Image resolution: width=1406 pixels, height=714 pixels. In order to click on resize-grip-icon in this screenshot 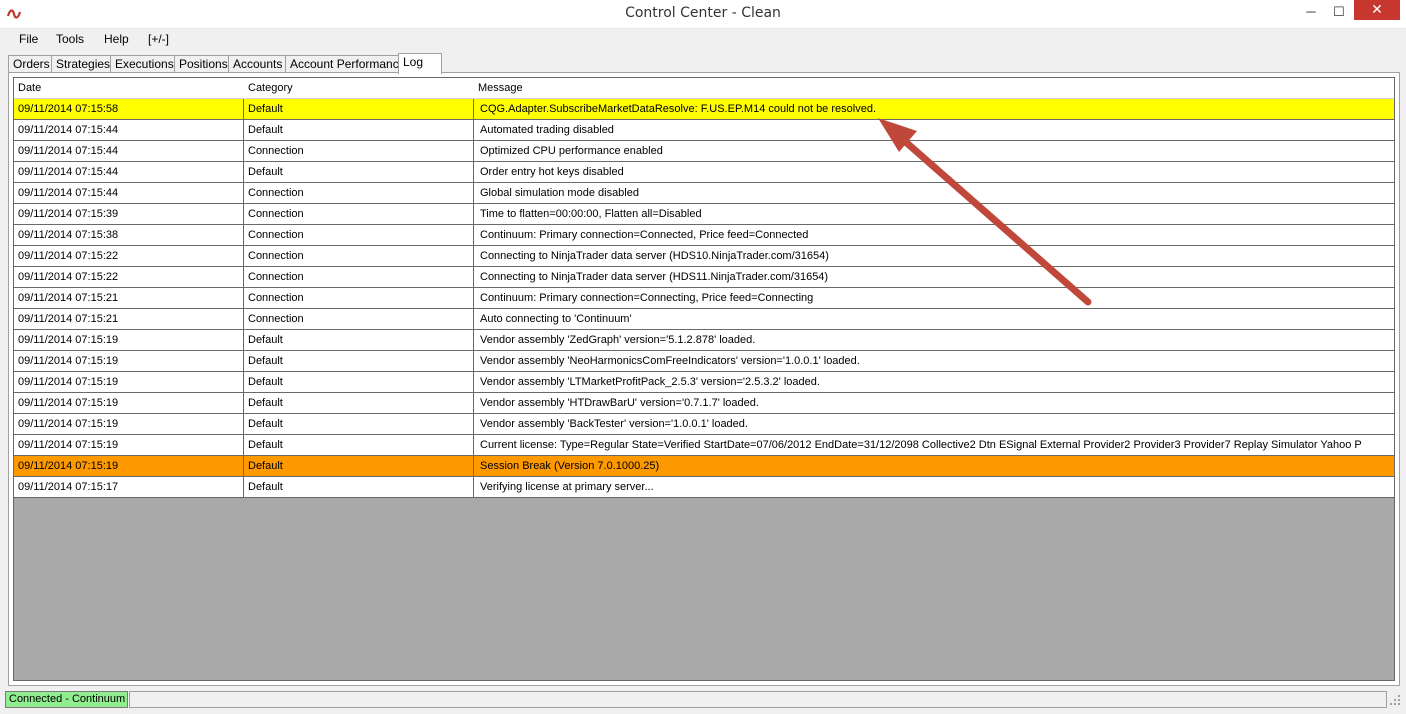, I will do `click(1395, 700)`.